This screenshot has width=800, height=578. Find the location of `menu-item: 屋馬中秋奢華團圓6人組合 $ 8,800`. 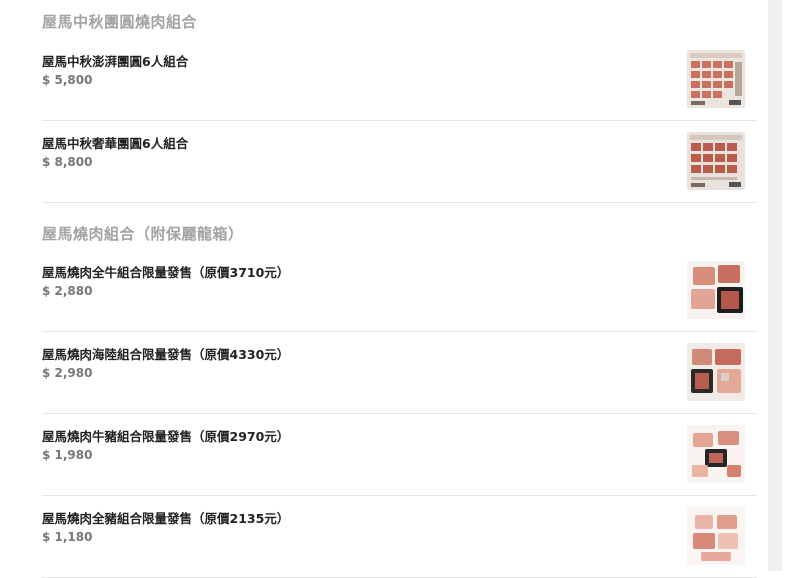

menu-item: 屋馬中秋奢華團圓6人組合 $ 8,800 is located at coordinates (399, 162).